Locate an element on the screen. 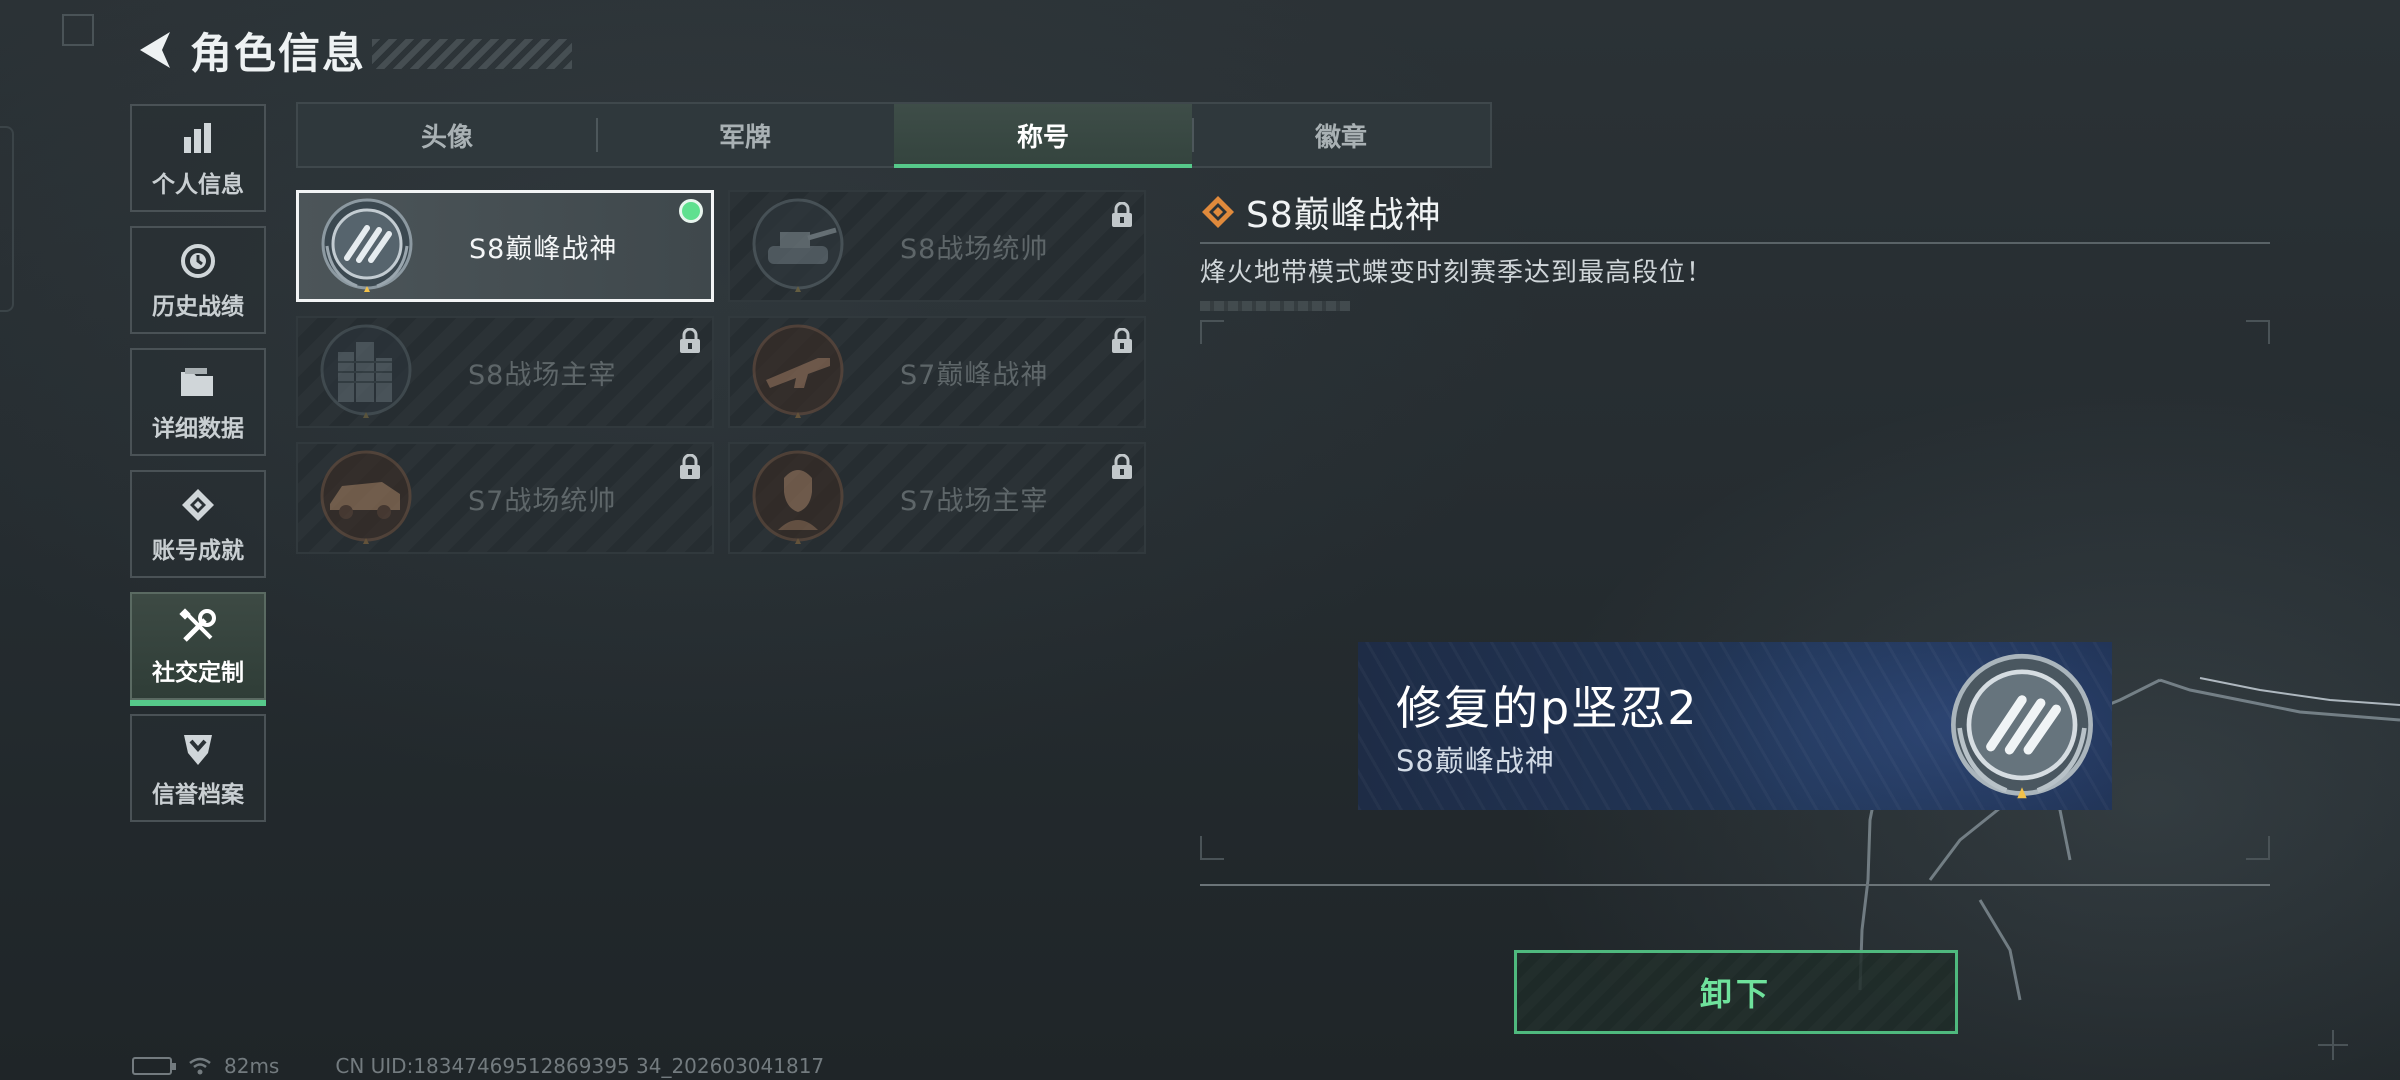 This screenshot has height=1080, width=2400. nav-label: 社交定制 is located at coordinates (198, 673).